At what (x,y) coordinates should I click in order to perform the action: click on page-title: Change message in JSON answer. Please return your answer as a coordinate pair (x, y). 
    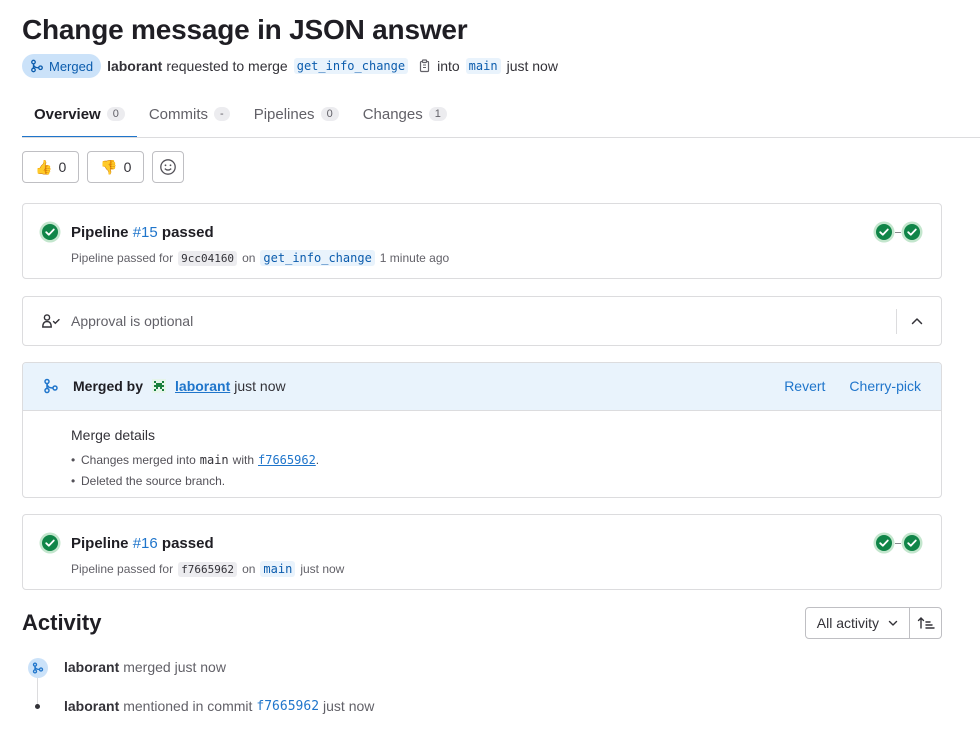
    Looking at the image, I should click on (245, 29).